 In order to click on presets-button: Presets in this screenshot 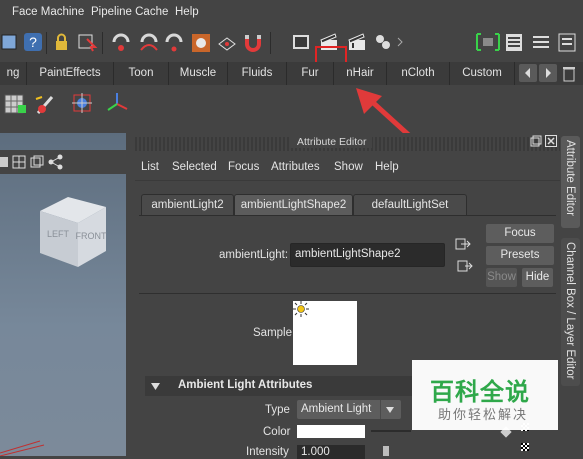, I will do `click(520, 255)`.